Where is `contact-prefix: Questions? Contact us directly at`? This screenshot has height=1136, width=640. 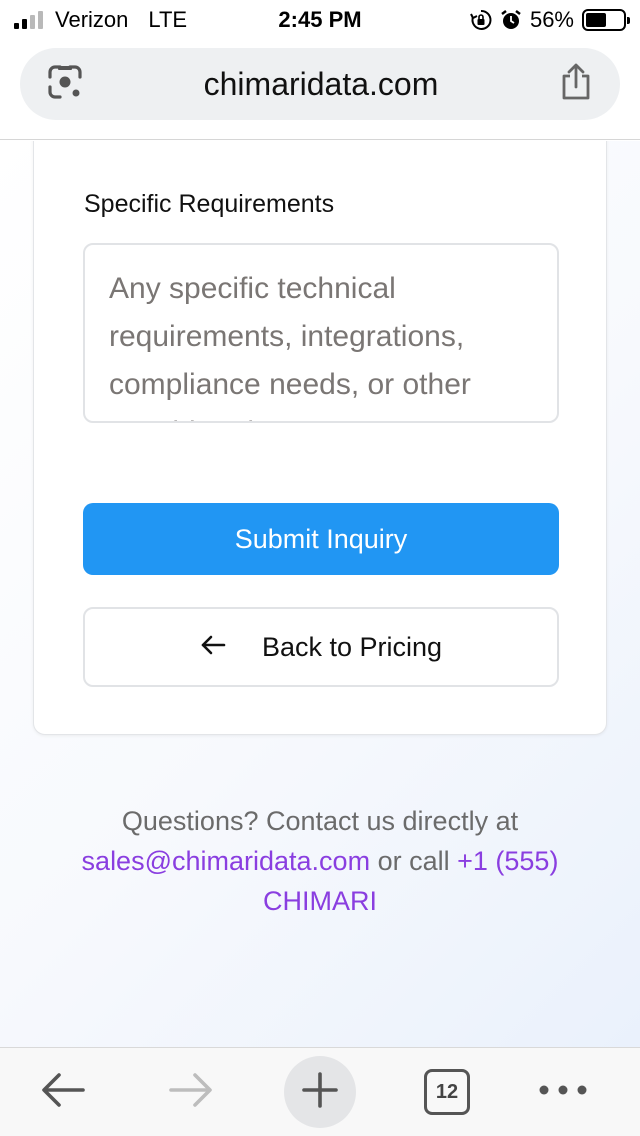
contact-prefix: Questions? Contact us directly at is located at coordinates (320, 821).